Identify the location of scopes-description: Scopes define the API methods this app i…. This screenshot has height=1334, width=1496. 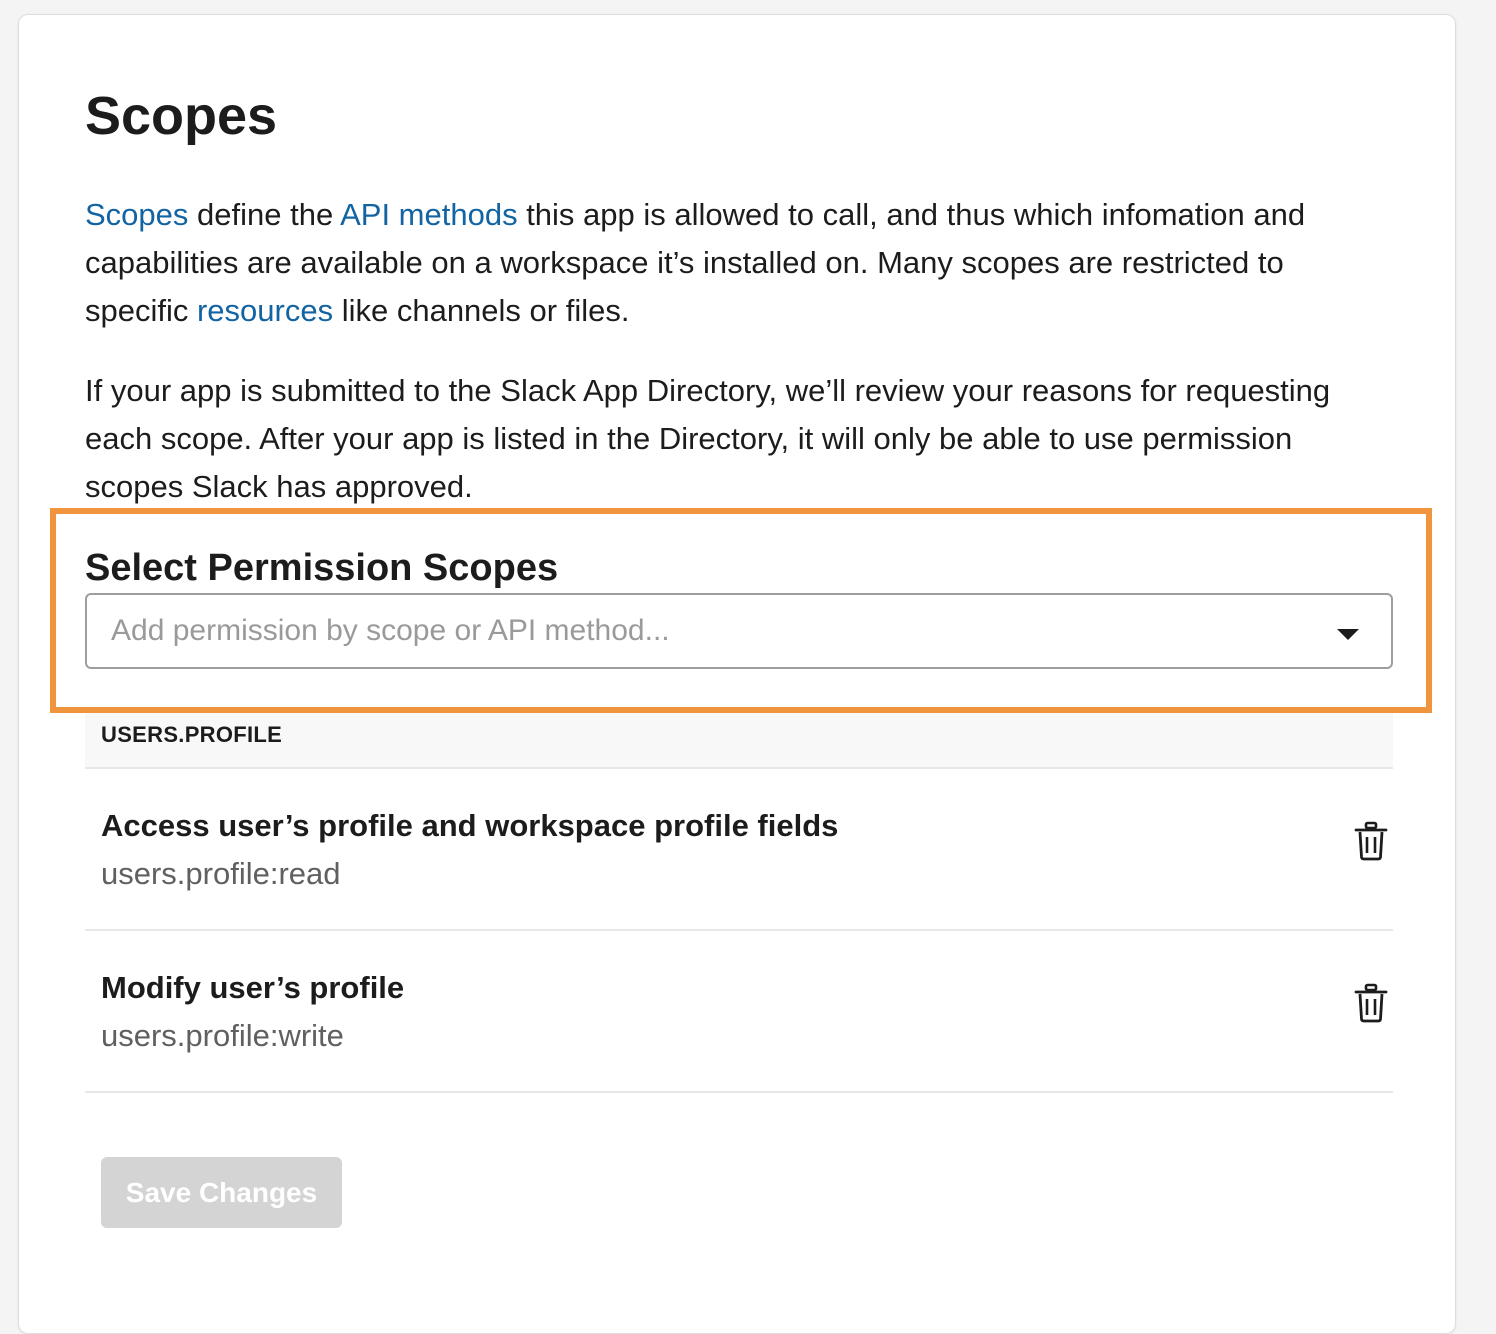
(735, 263).